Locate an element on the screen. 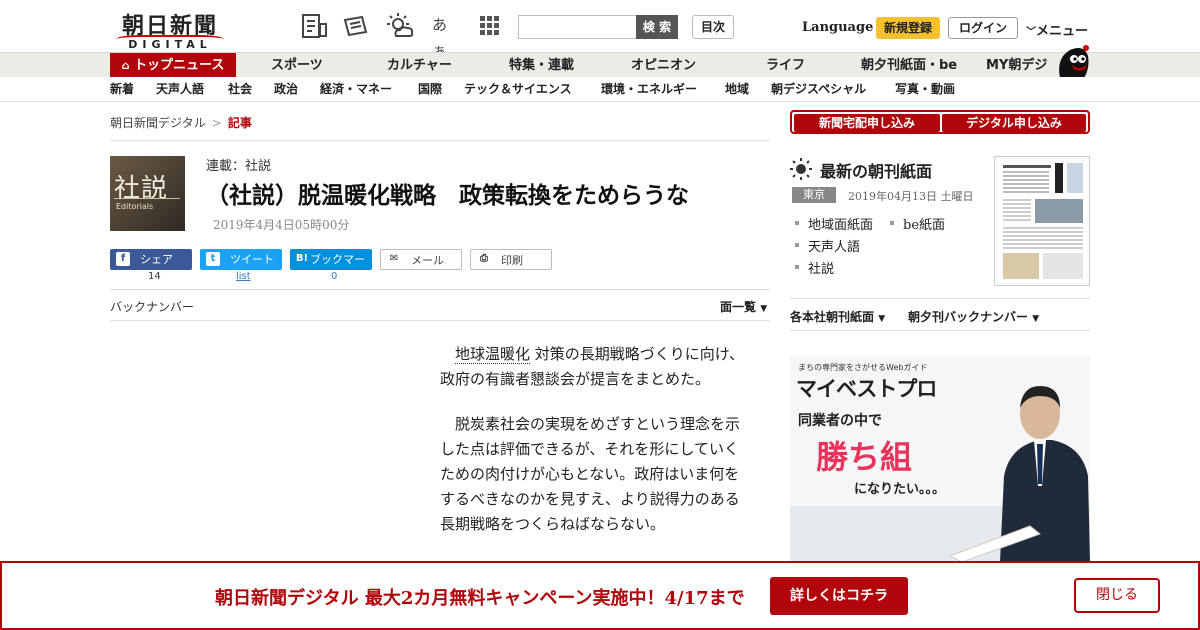 The height and width of the screenshot is (630, 1200). newspaper-icon is located at coordinates (356, 26).